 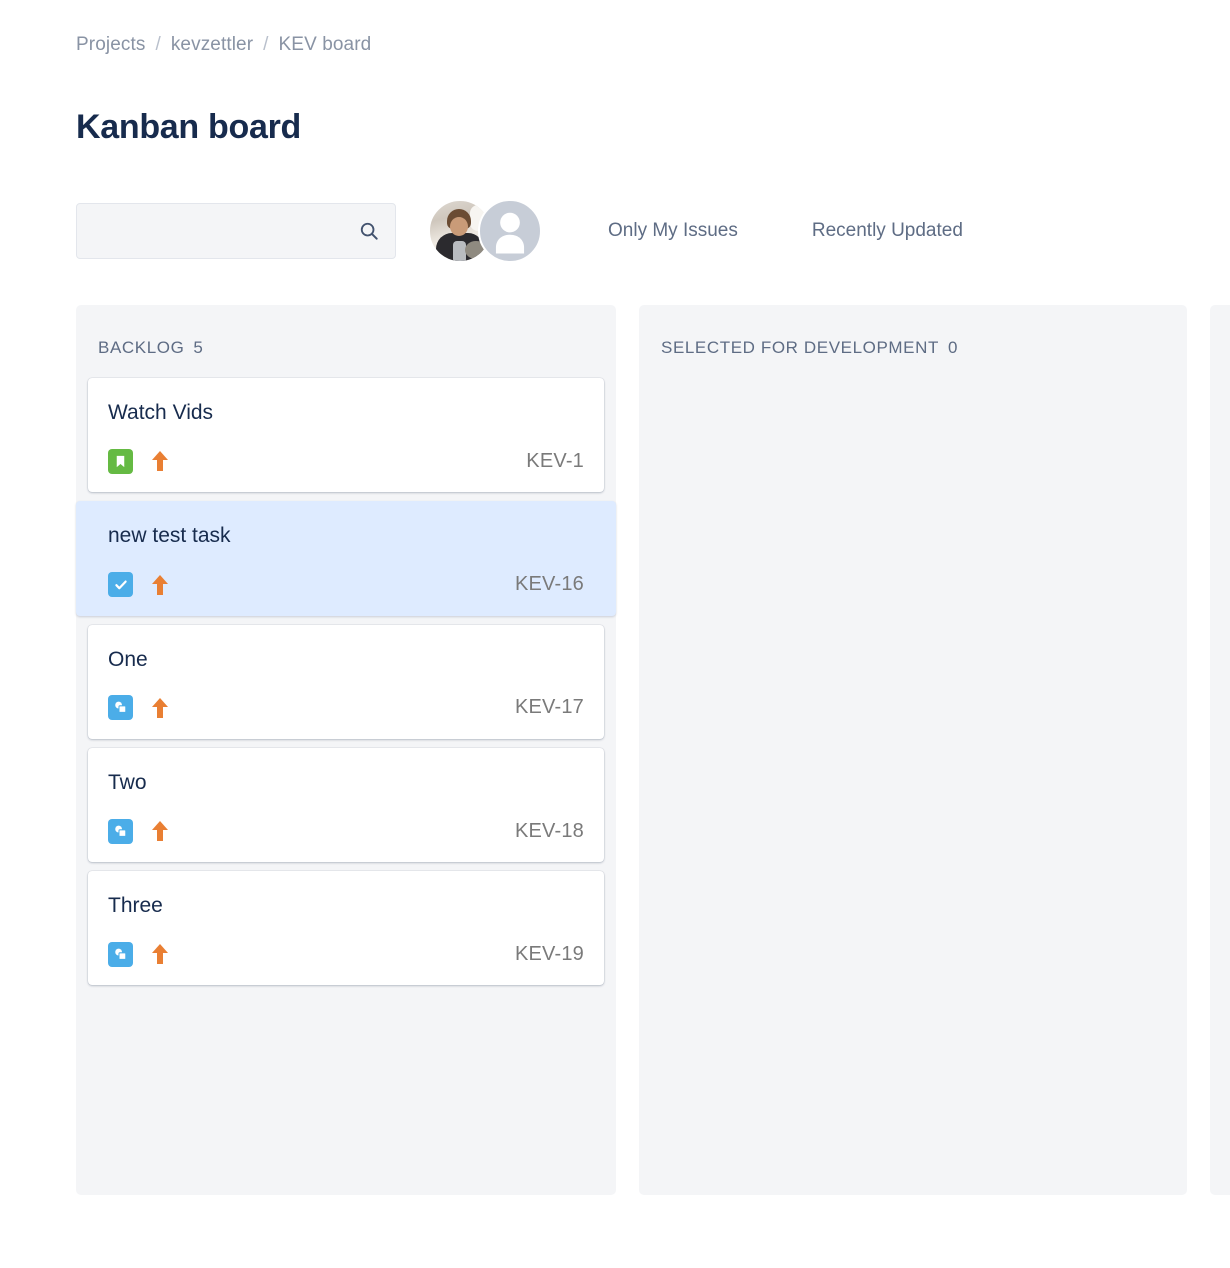 What do you see at coordinates (161, 412) in the screenshot?
I see `issue-card-title: Watch Vids` at bounding box center [161, 412].